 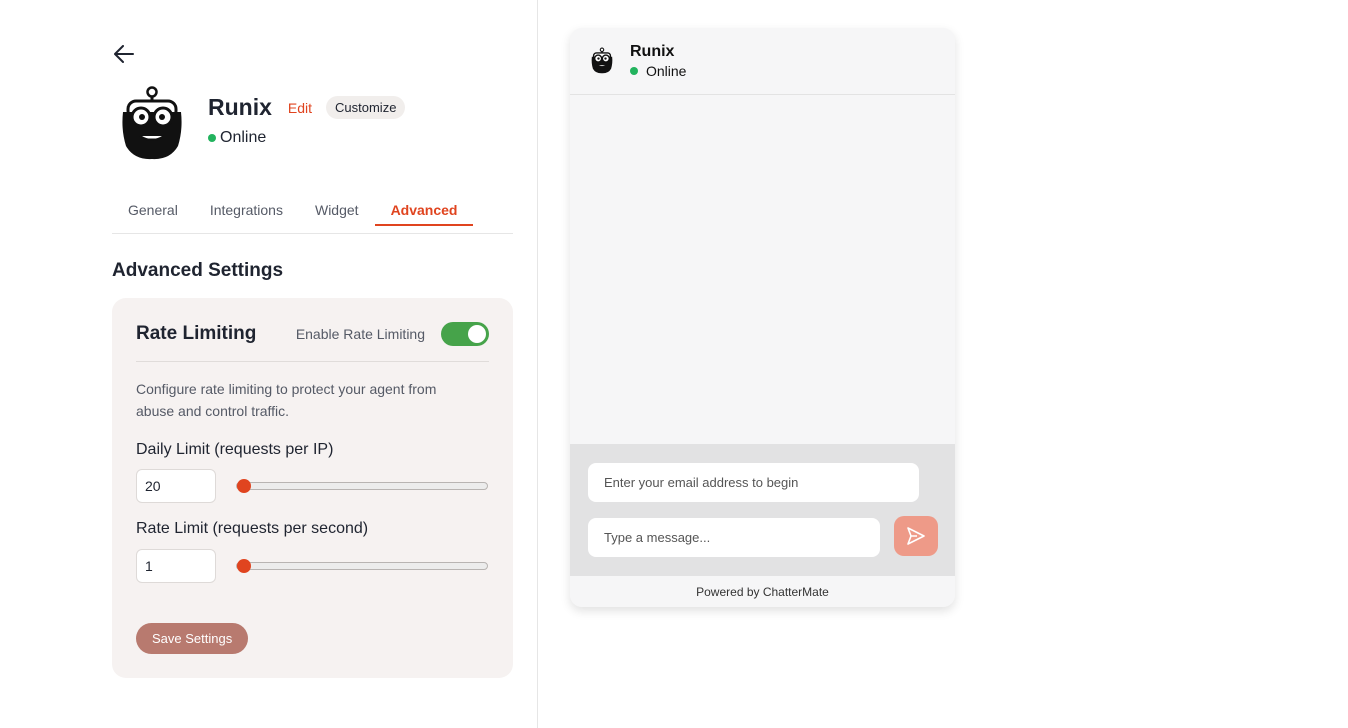 I want to click on toggle-row: Enable Rate Limiting, so click(x=392, y=334).